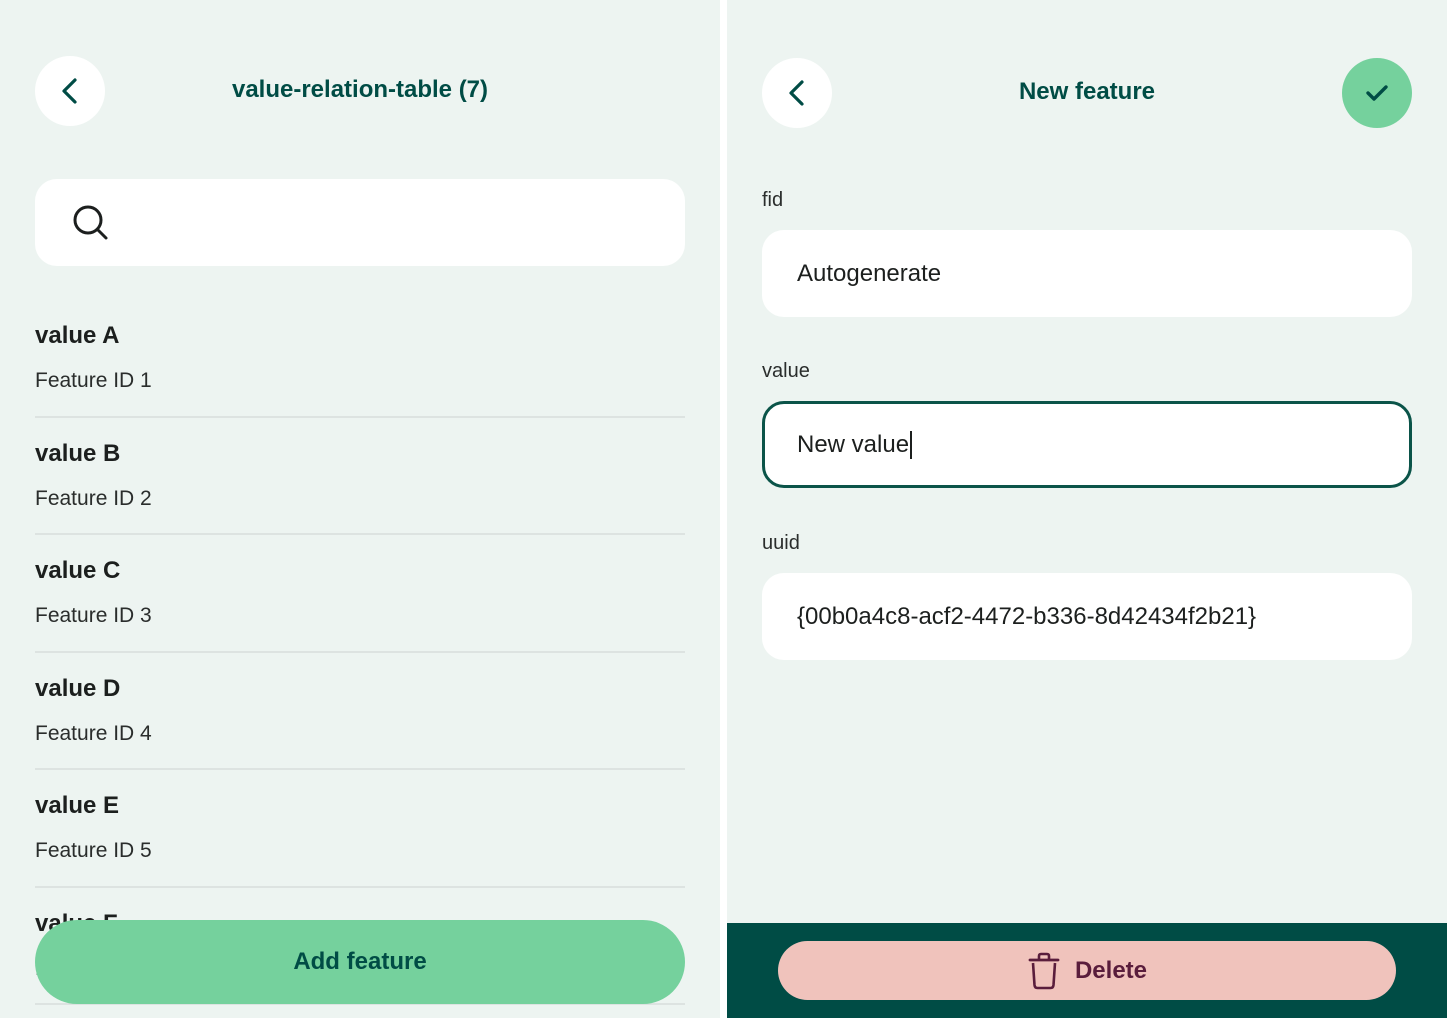 Image resolution: width=1447 pixels, height=1018 pixels. What do you see at coordinates (360, 962) in the screenshot?
I see `add-feature-button: Add feature` at bounding box center [360, 962].